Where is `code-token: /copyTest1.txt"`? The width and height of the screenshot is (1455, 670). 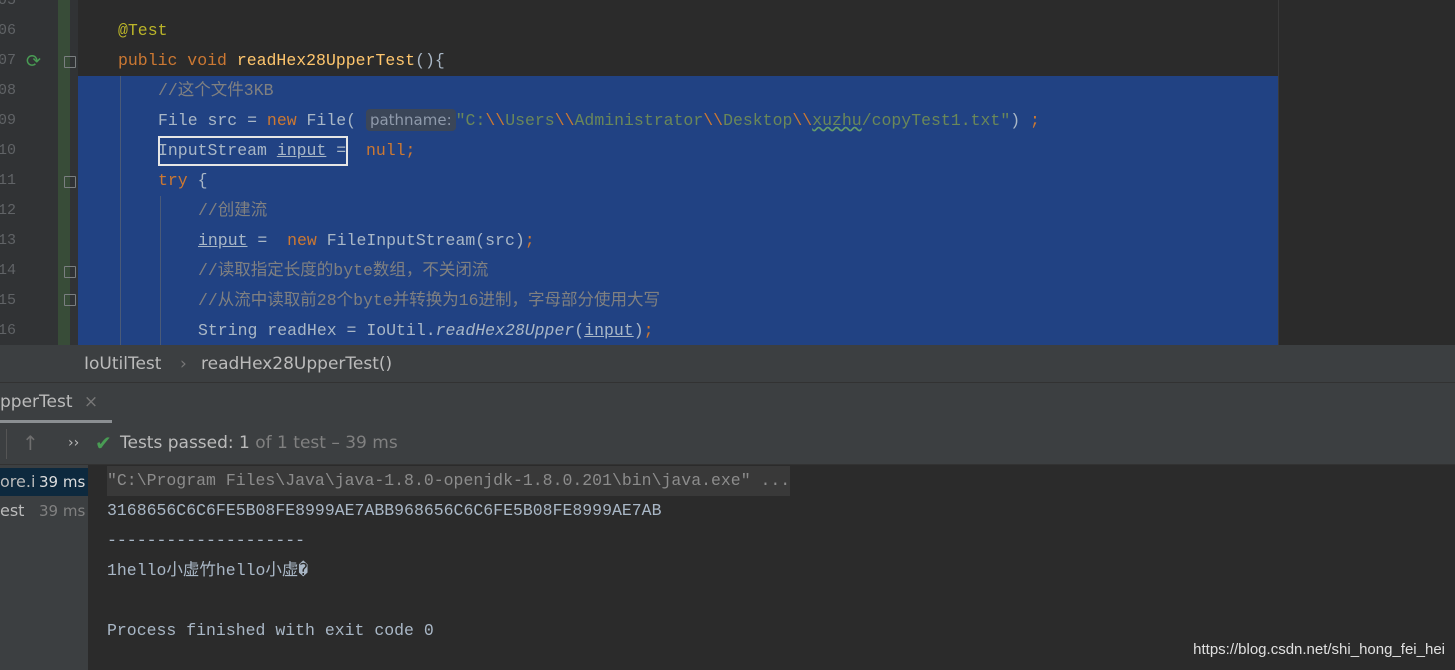
code-token: /copyTest1.txt" is located at coordinates (936, 120).